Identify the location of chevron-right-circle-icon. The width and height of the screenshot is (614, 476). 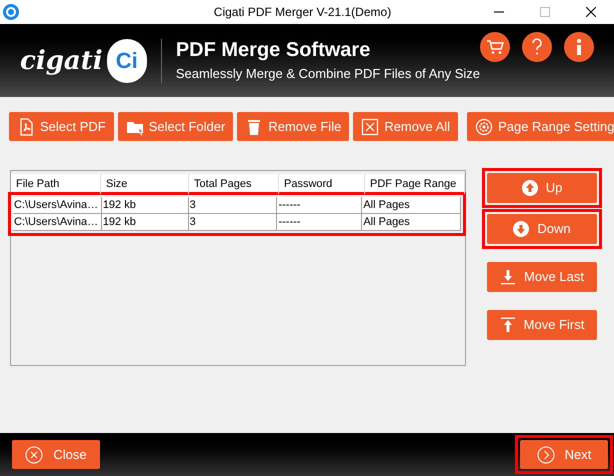
(545, 455).